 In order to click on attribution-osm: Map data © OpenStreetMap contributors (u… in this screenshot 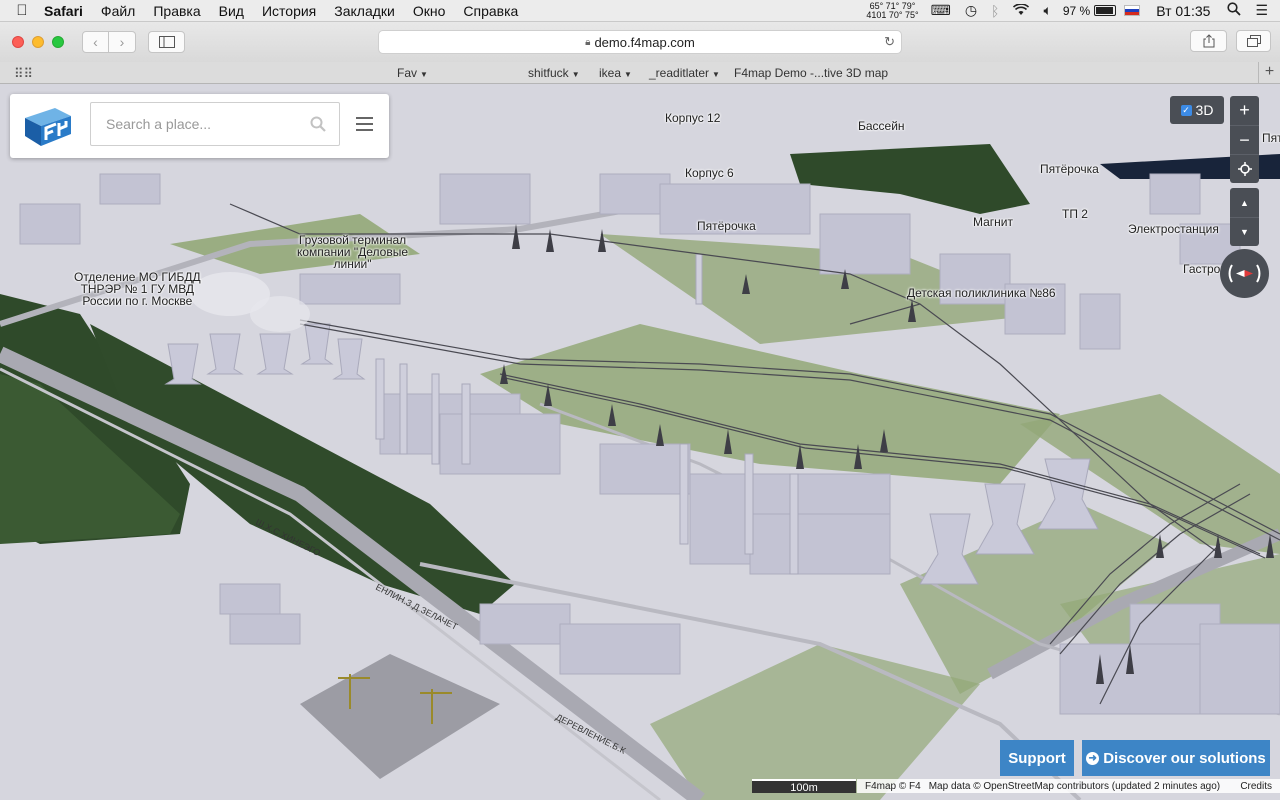, I will do `click(1074, 786)`.